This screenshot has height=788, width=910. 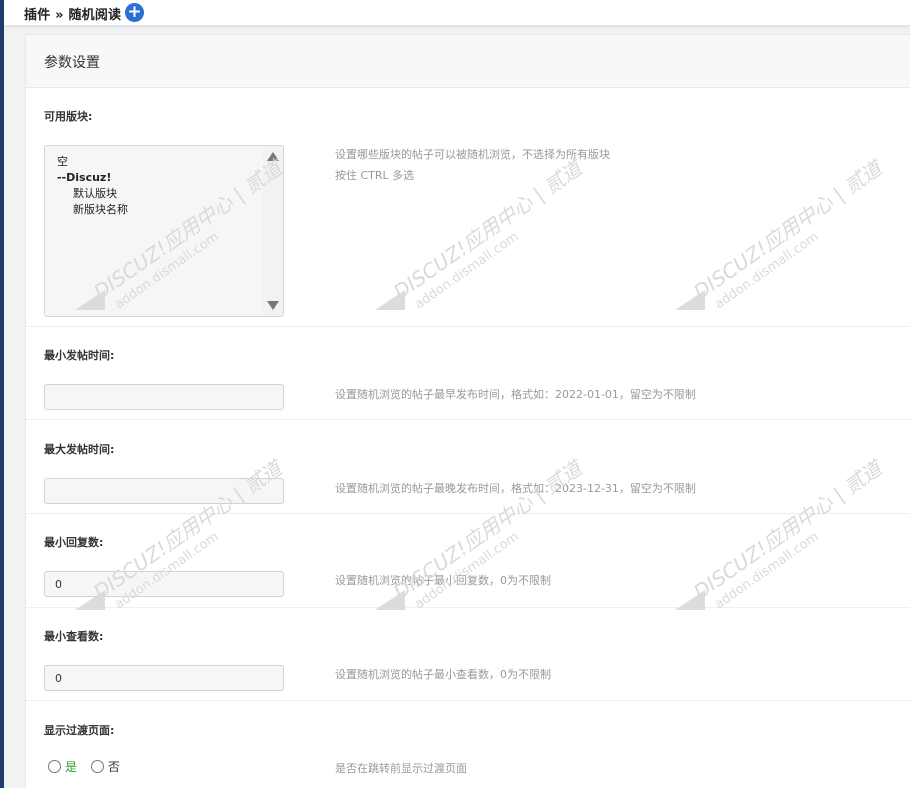 What do you see at coordinates (375, 175) in the screenshot?
I see `forums-hint-line: 按住 CTRL 多选` at bounding box center [375, 175].